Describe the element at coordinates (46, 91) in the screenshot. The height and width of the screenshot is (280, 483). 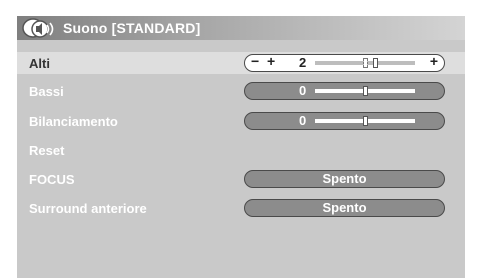
I see `row-label-bassi: Bassi` at that location.